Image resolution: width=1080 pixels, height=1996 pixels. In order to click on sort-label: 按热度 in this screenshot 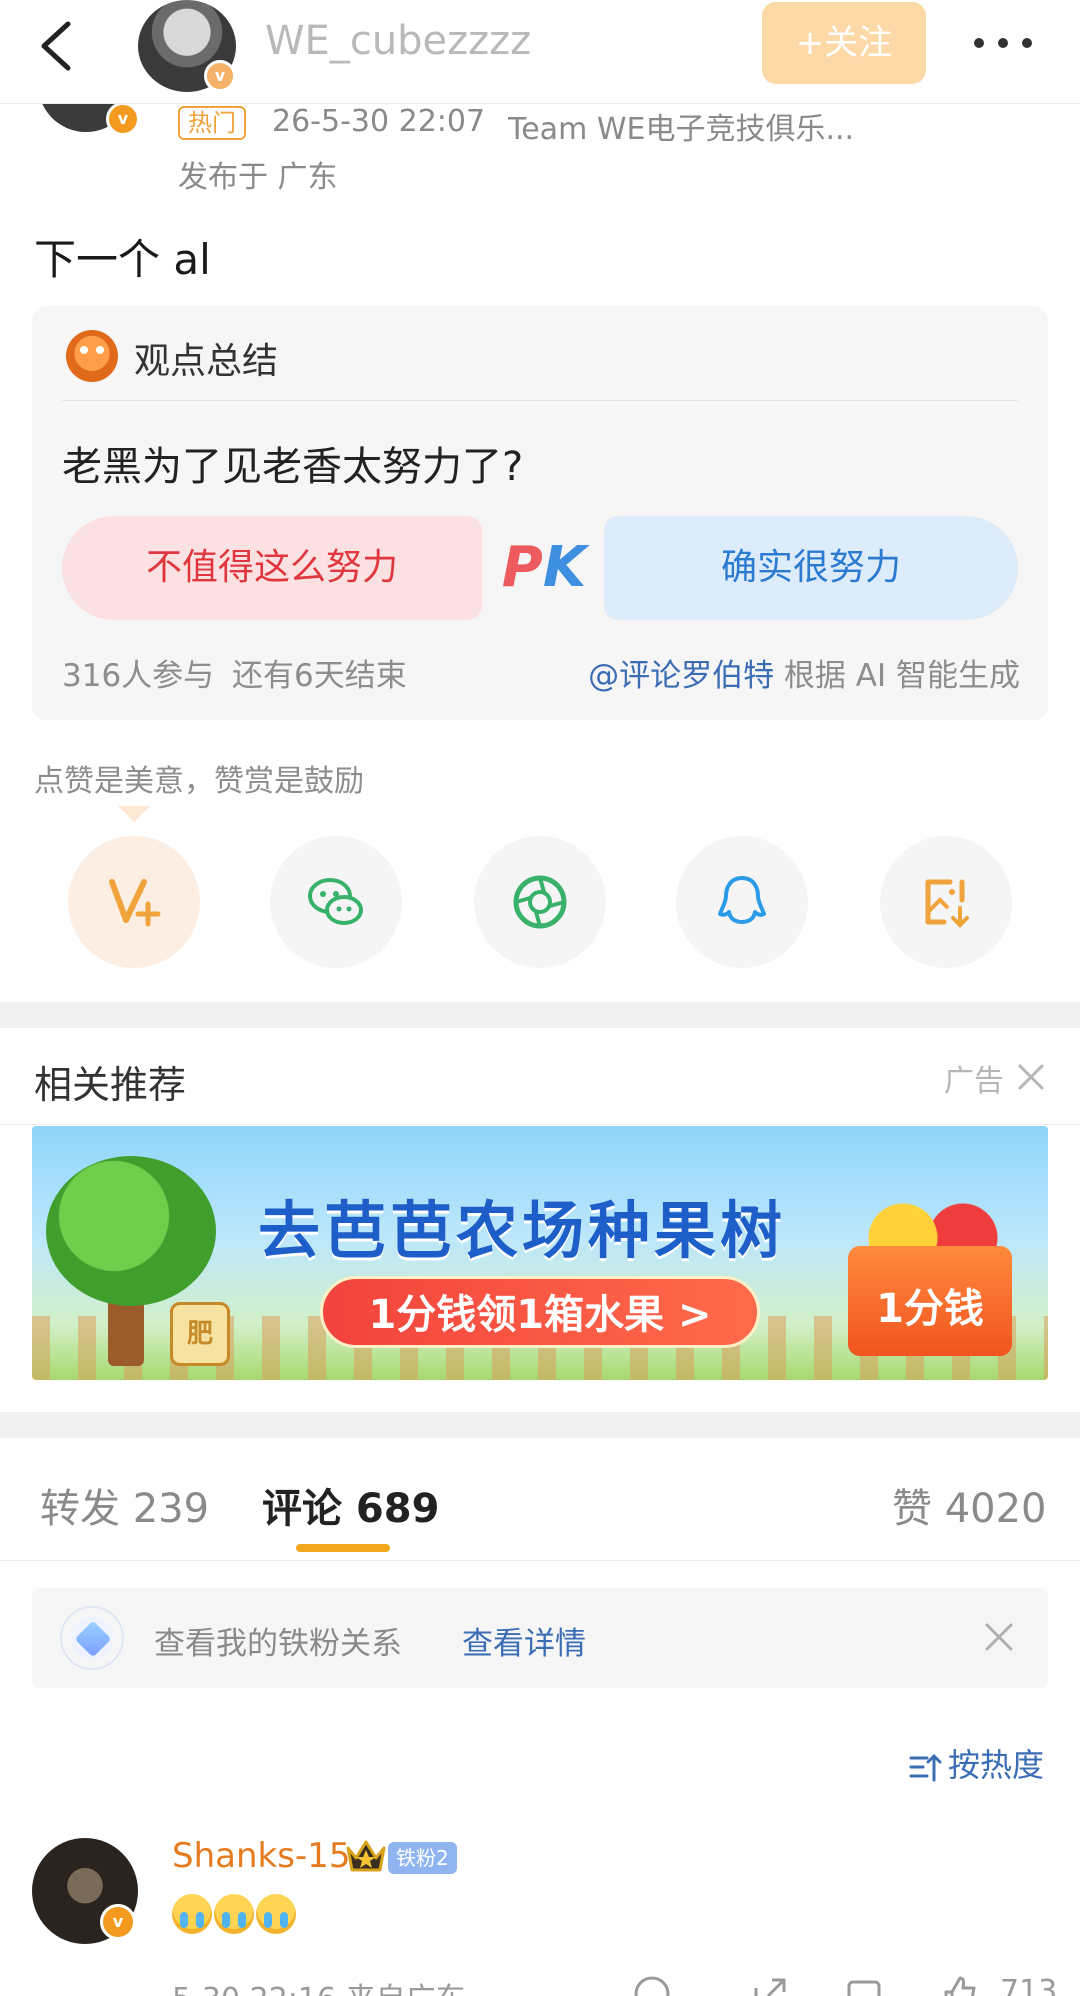, I will do `click(996, 1765)`.